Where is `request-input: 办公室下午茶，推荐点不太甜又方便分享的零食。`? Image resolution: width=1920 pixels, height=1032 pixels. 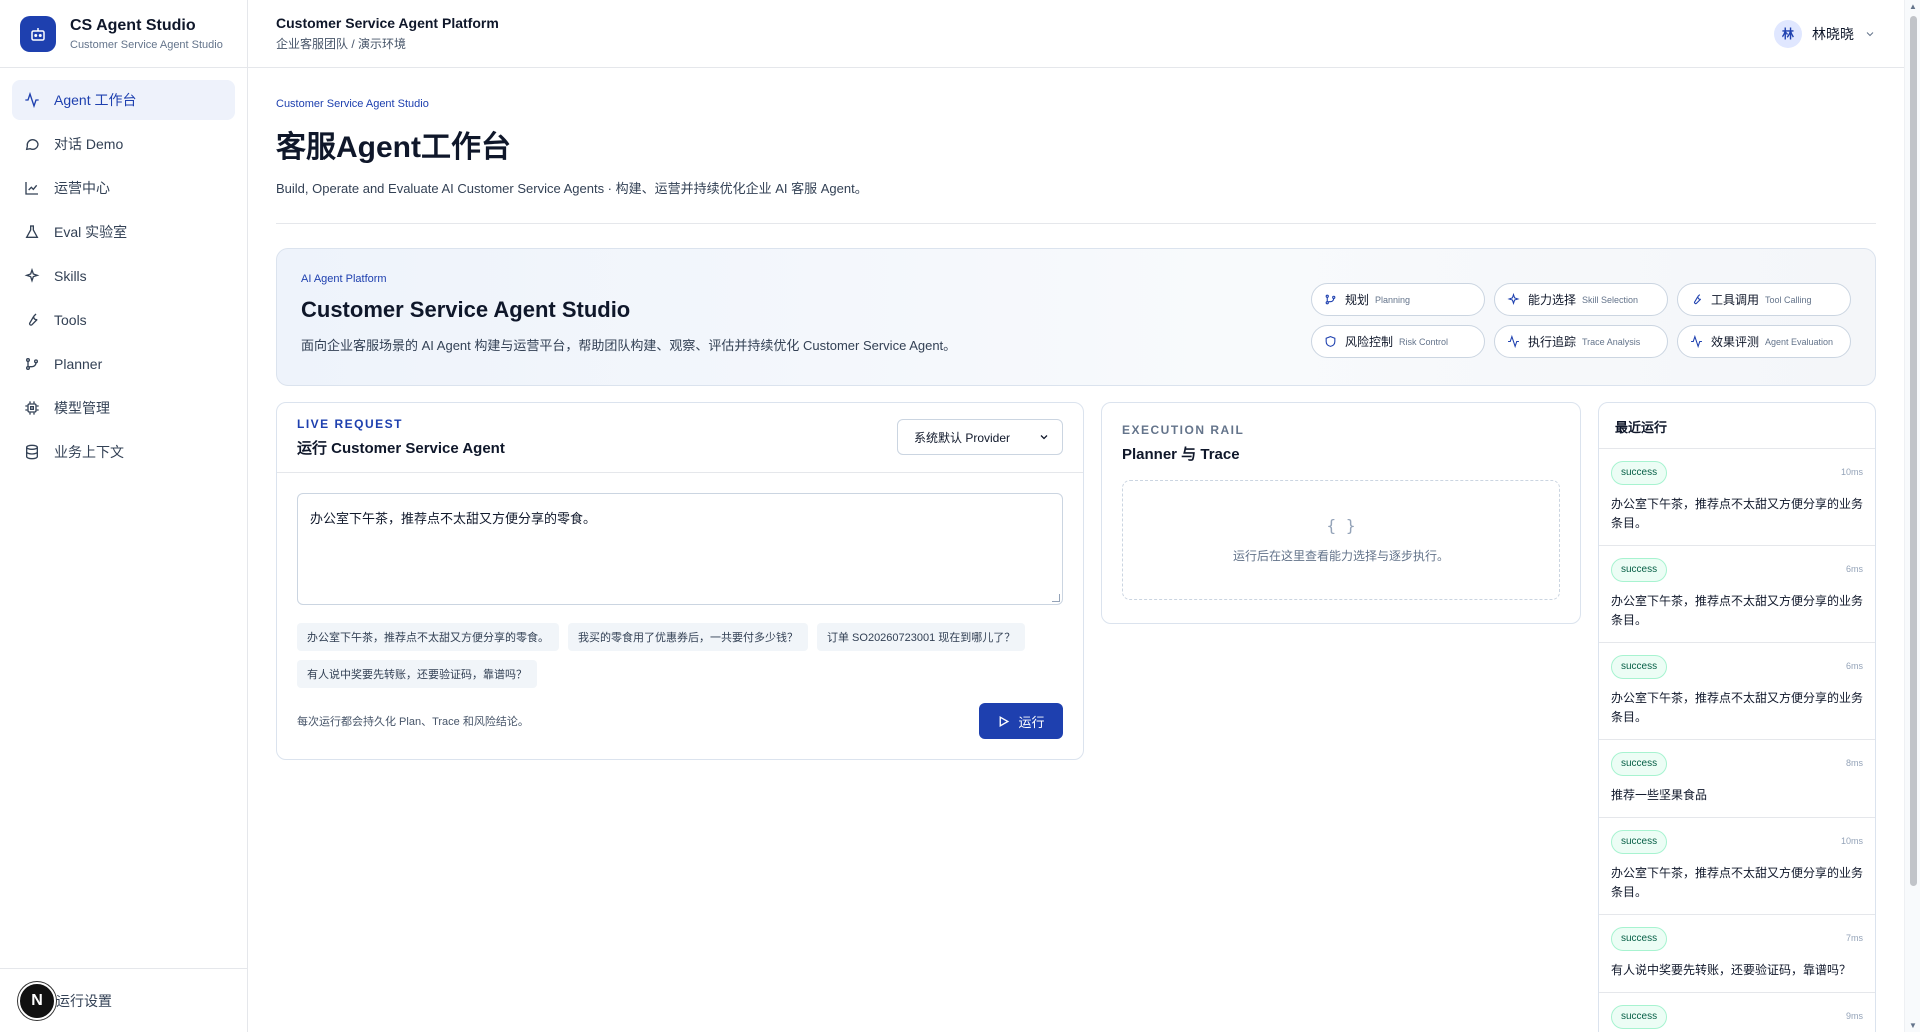
request-input: 办公室下午茶，推荐点不太甜又方便分享的零食。 is located at coordinates (680, 549).